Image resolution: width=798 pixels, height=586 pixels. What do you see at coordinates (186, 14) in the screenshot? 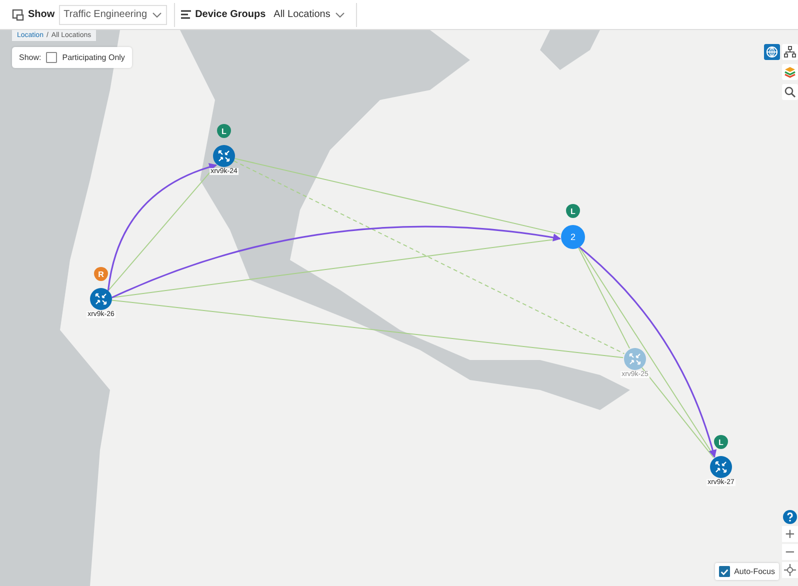
I see `list-icon` at bounding box center [186, 14].